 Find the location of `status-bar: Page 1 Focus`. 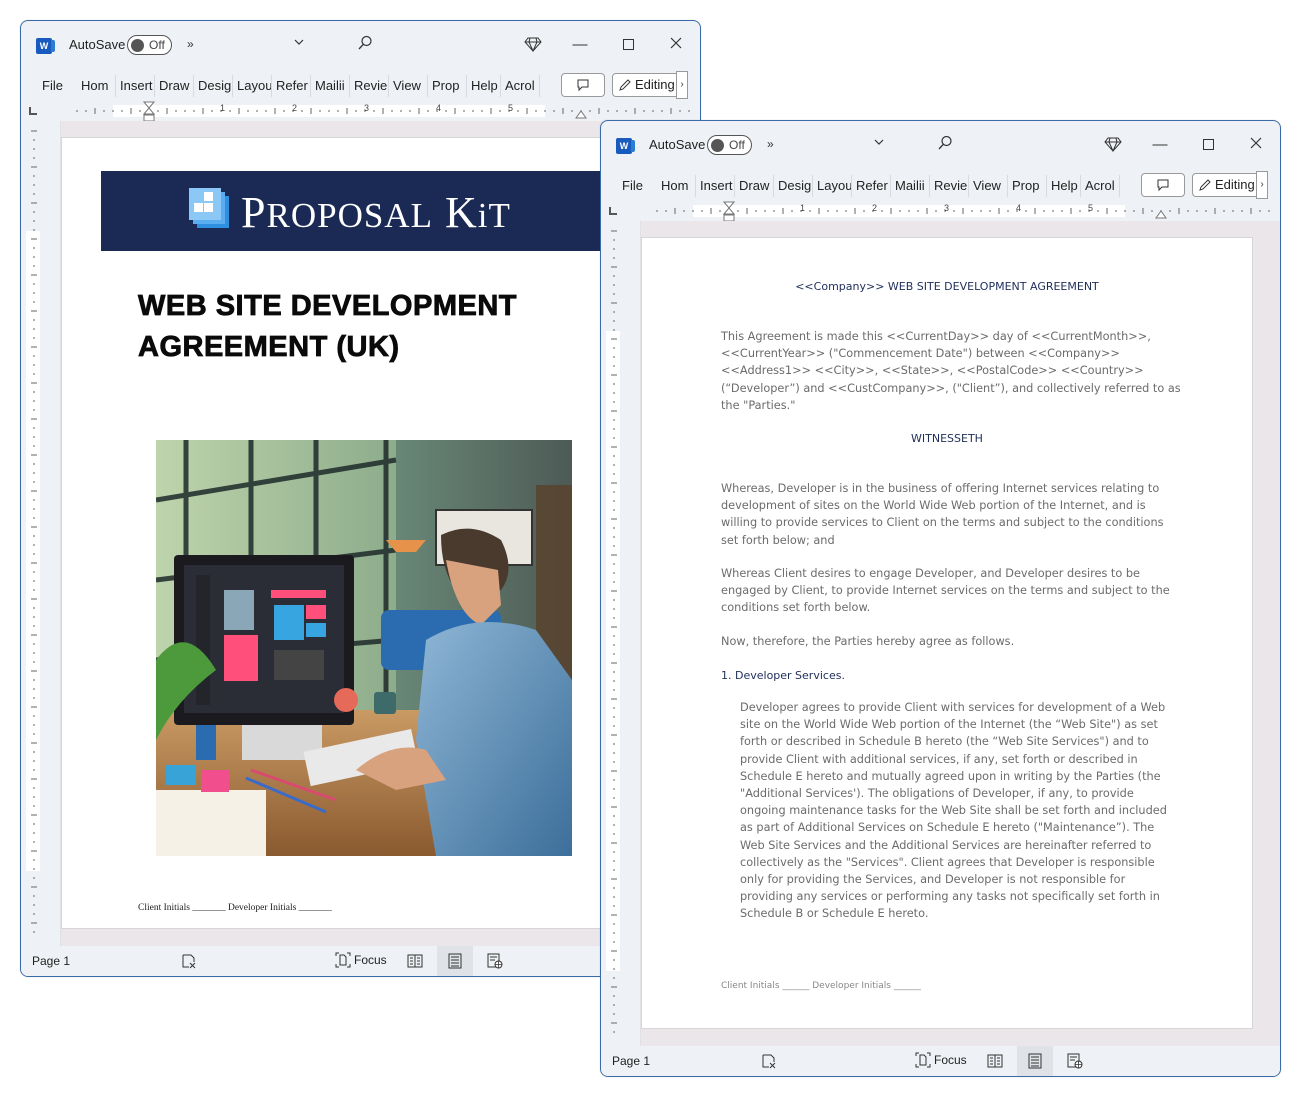

status-bar: Page 1 Focus is located at coordinates (940, 1061).